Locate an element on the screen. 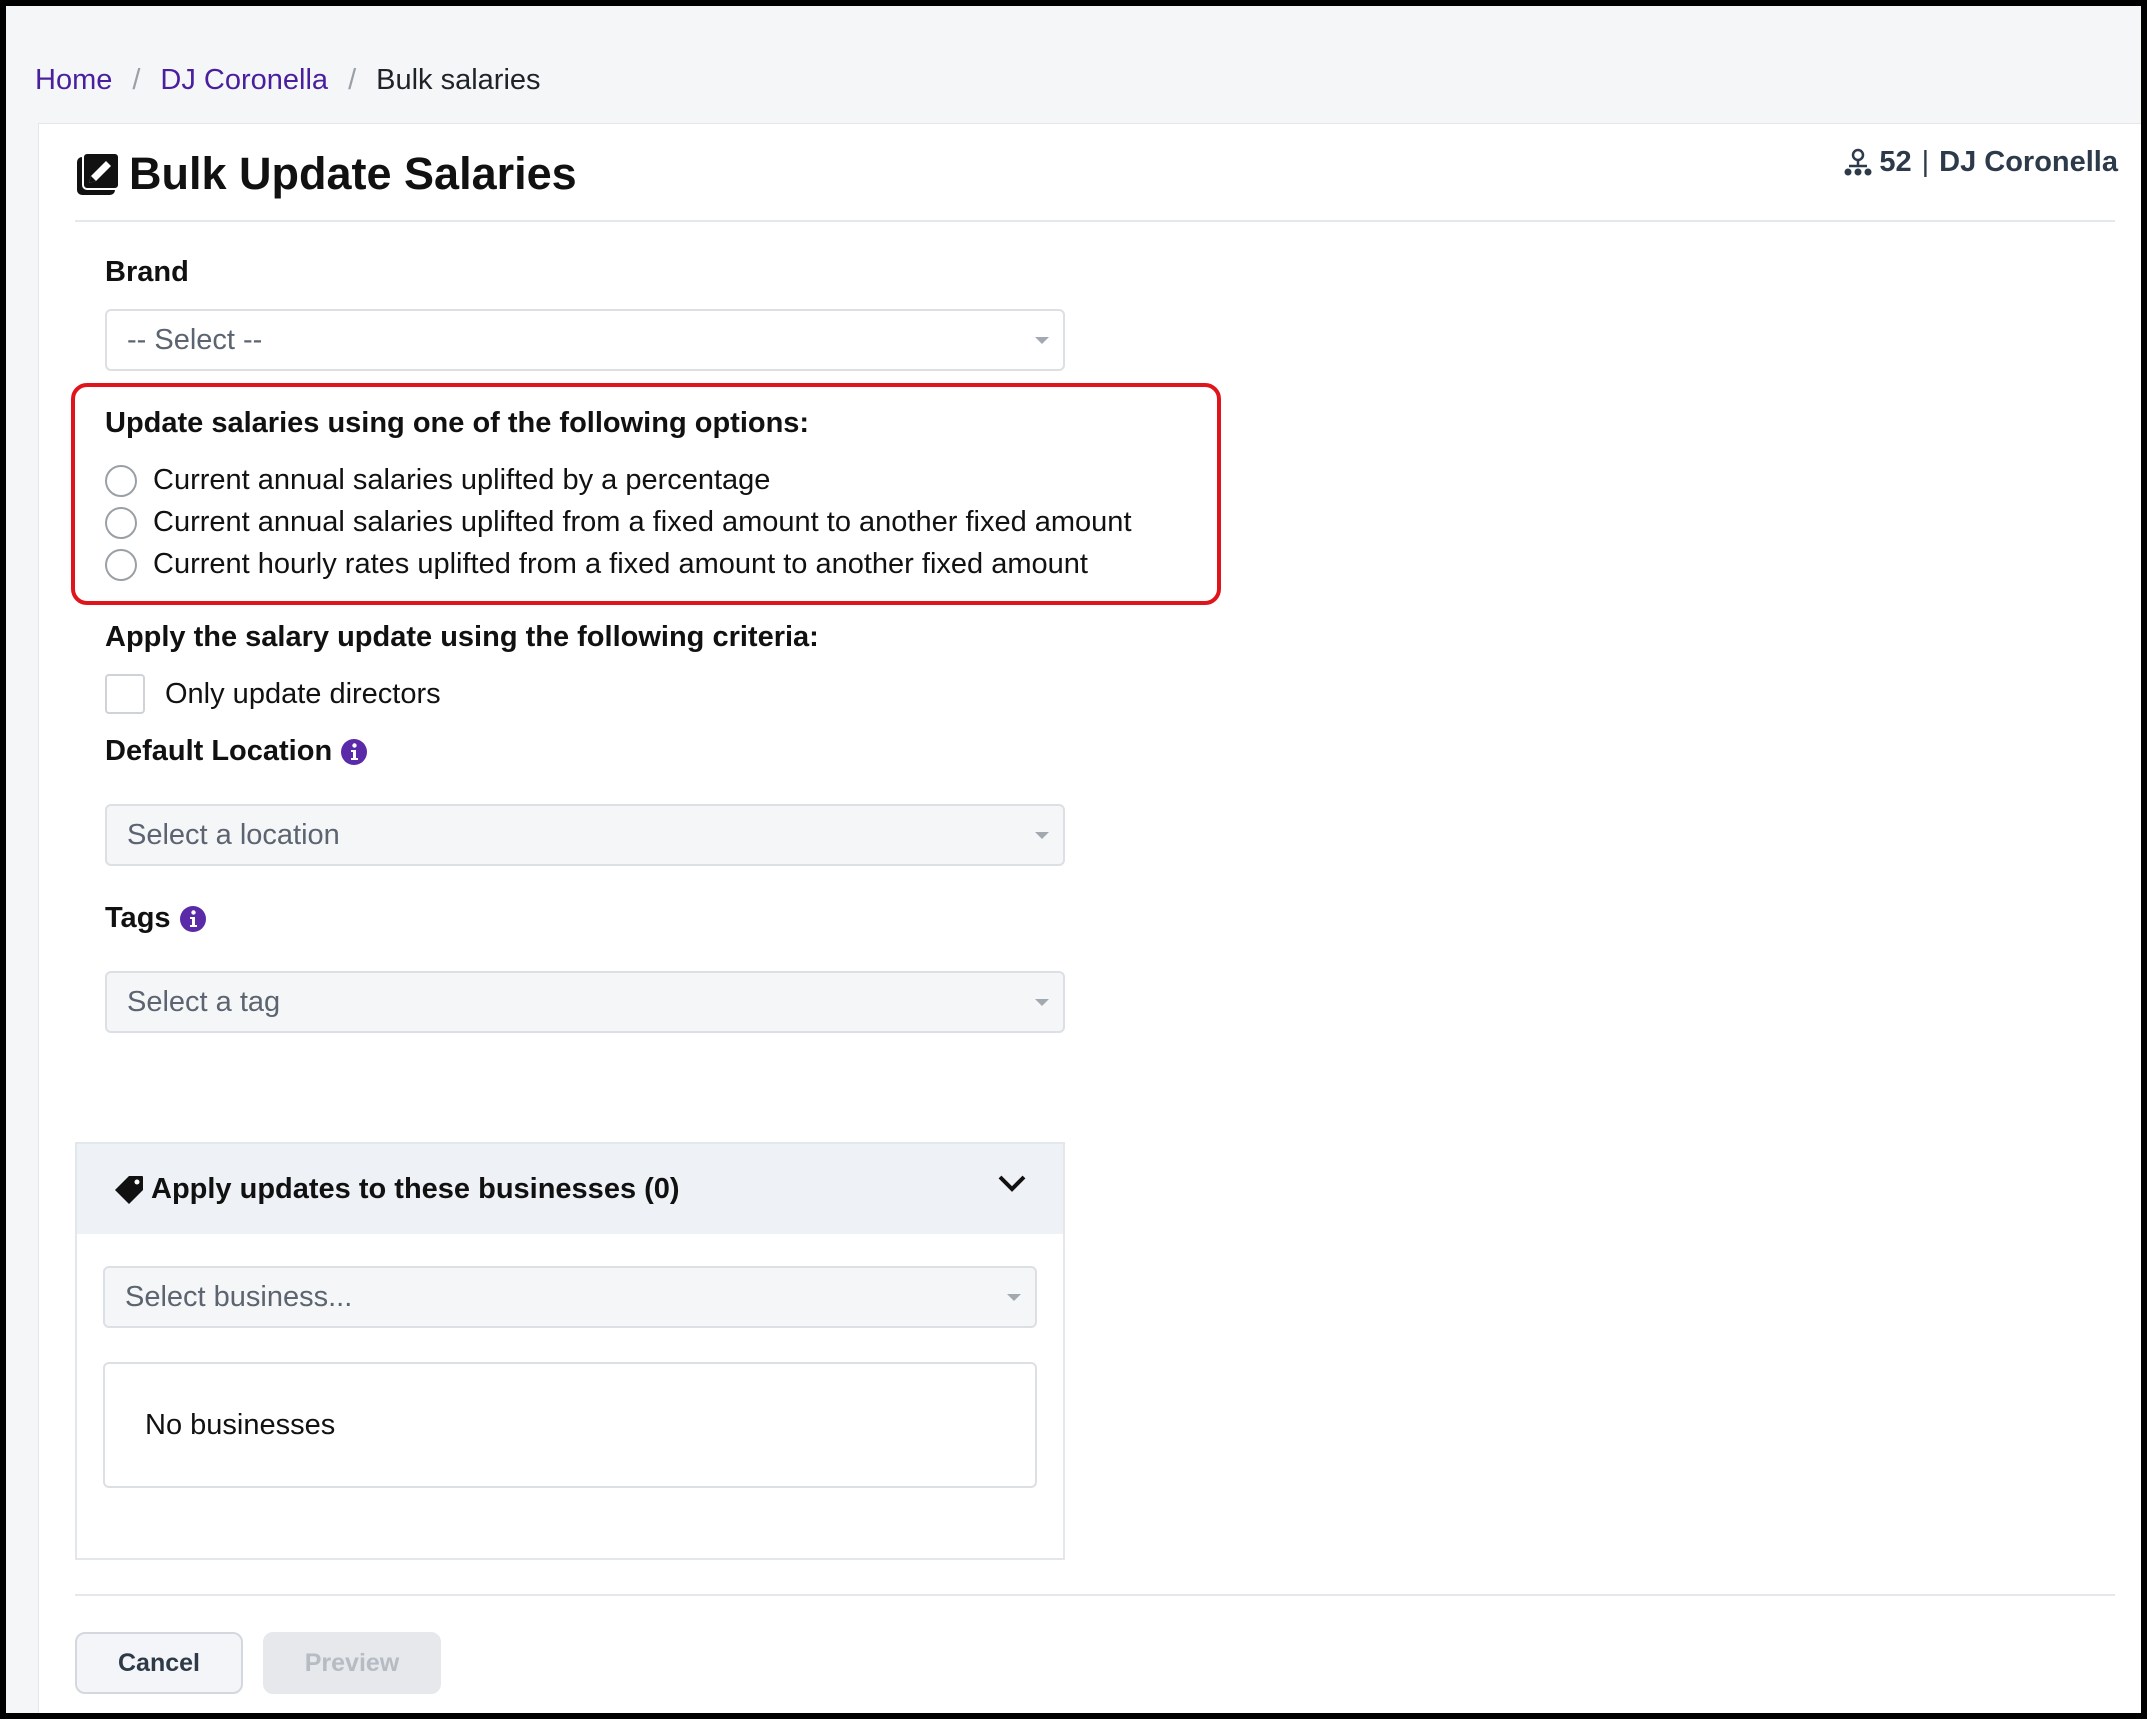 The image size is (2147, 1719). breadcrumb: Home / DJ Coronella / Bulk salaries is located at coordinates (288, 80).